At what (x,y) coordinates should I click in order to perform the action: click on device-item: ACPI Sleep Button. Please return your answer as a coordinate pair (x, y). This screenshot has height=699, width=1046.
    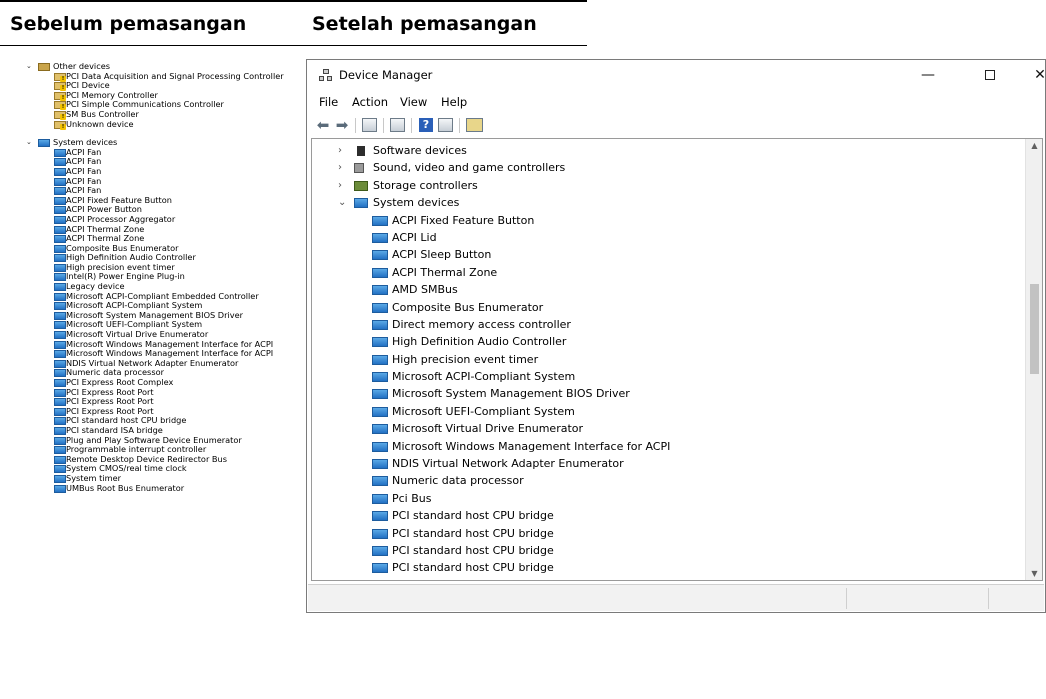
    Looking at the image, I should click on (667, 254).